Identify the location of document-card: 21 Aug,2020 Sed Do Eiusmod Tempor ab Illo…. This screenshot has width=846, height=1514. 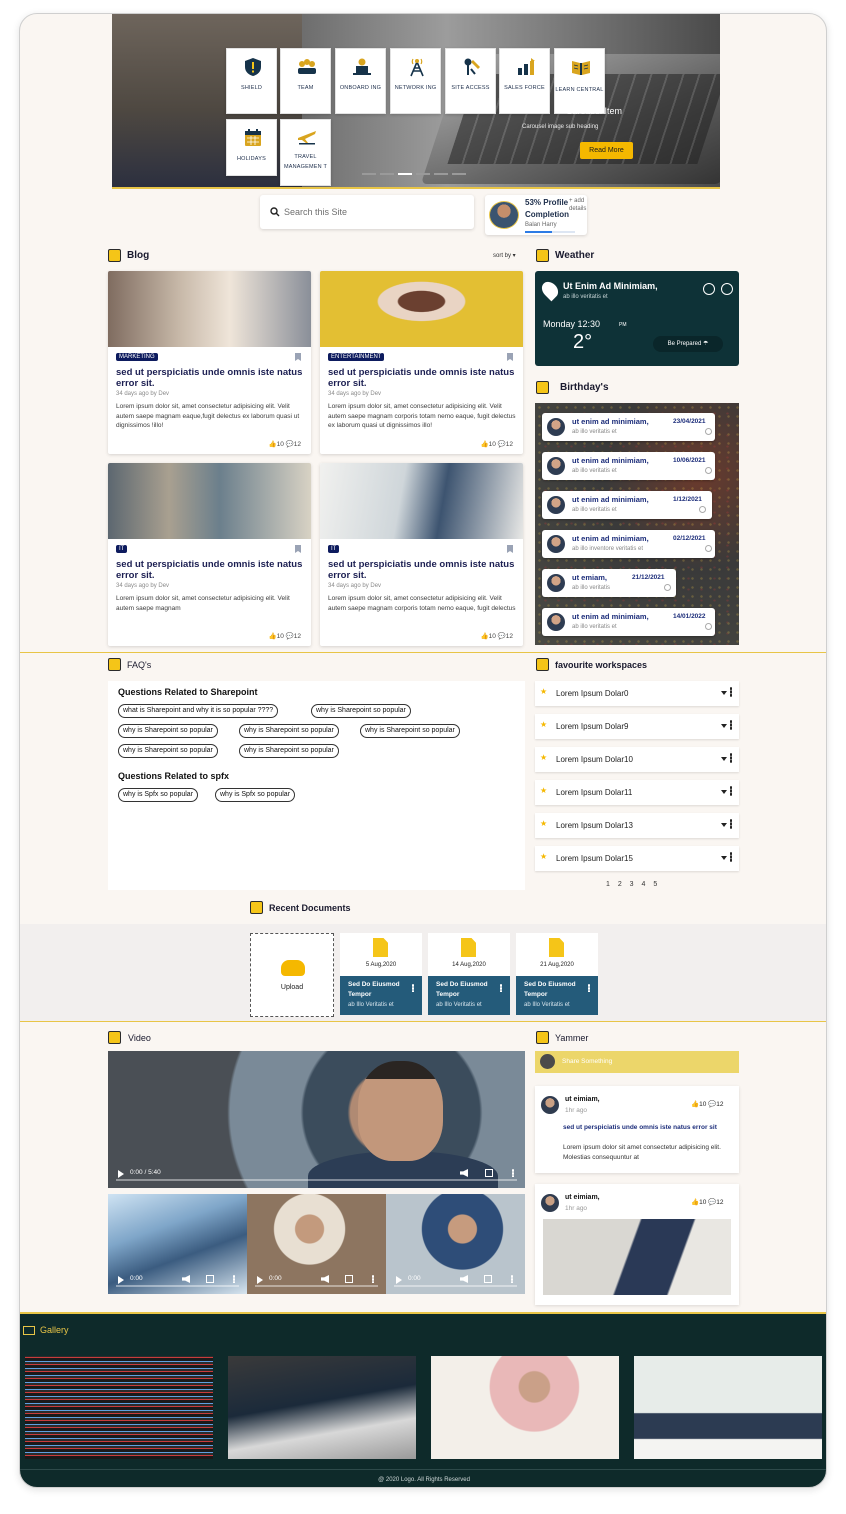
(557, 974).